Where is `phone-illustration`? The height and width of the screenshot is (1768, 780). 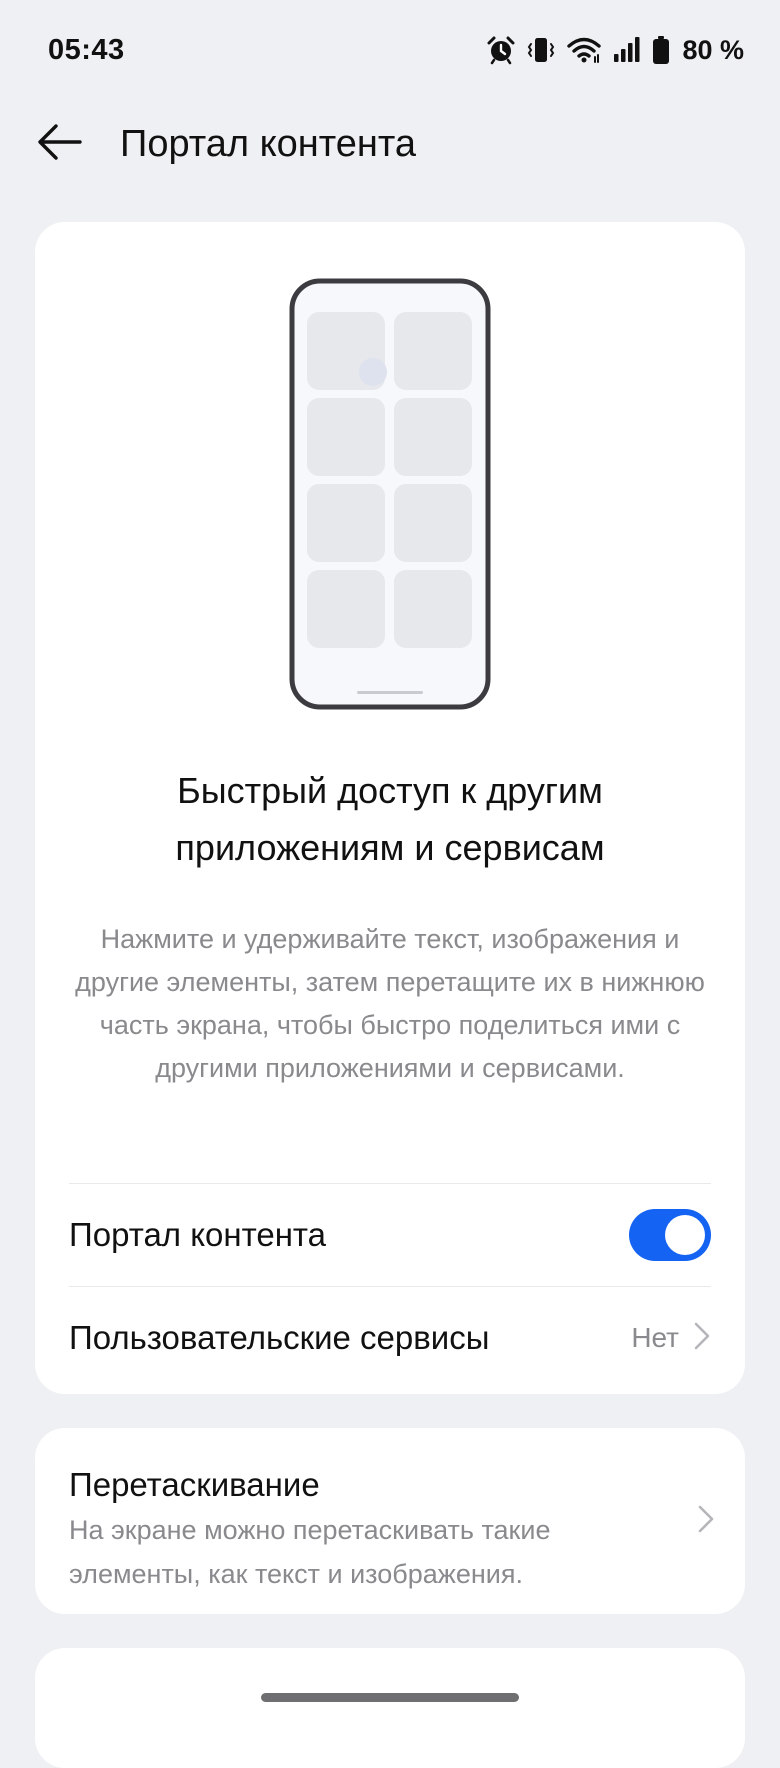
phone-illustration is located at coordinates (390, 496).